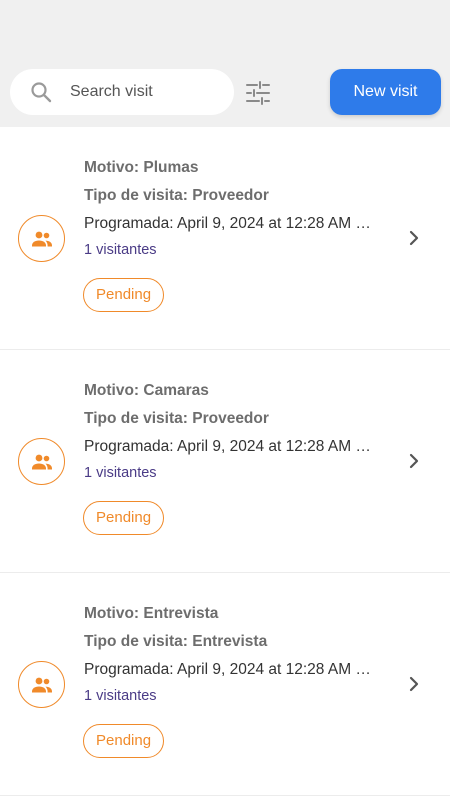 The width and height of the screenshot is (450, 800). Describe the element at coordinates (385, 92) in the screenshot. I see `new-visit-button: New visit` at that location.